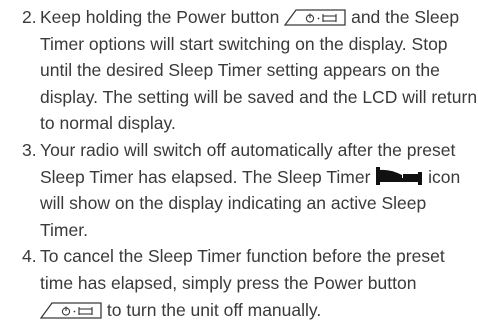  What do you see at coordinates (399, 175) in the screenshot?
I see `sleep-timer-icon` at bounding box center [399, 175].